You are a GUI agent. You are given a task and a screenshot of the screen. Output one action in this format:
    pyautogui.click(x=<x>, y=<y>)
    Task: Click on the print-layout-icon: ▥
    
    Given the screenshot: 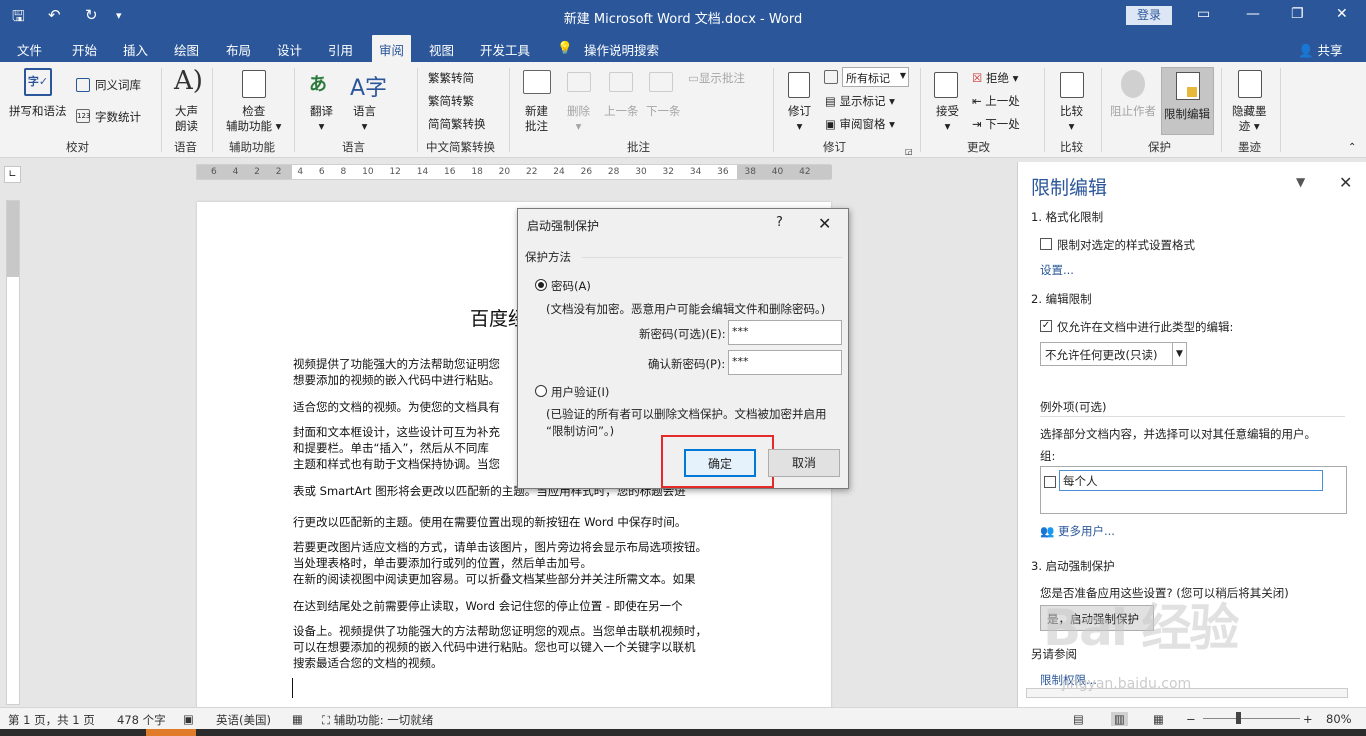 What is the action you would take?
    pyautogui.click(x=1119, y=719)
    